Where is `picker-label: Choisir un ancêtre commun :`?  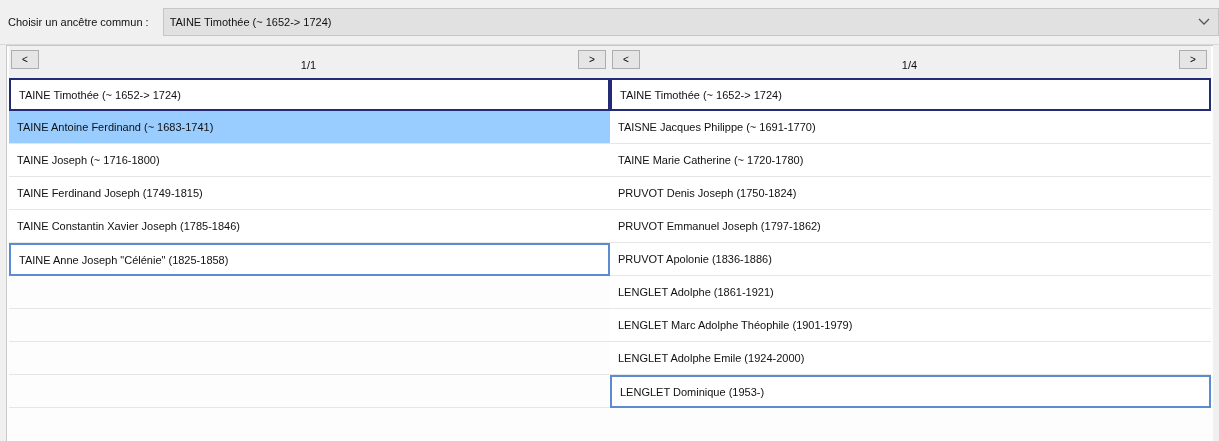
picker-label: Choisir un ancêtre commun : is located at coordinates (78, 22).